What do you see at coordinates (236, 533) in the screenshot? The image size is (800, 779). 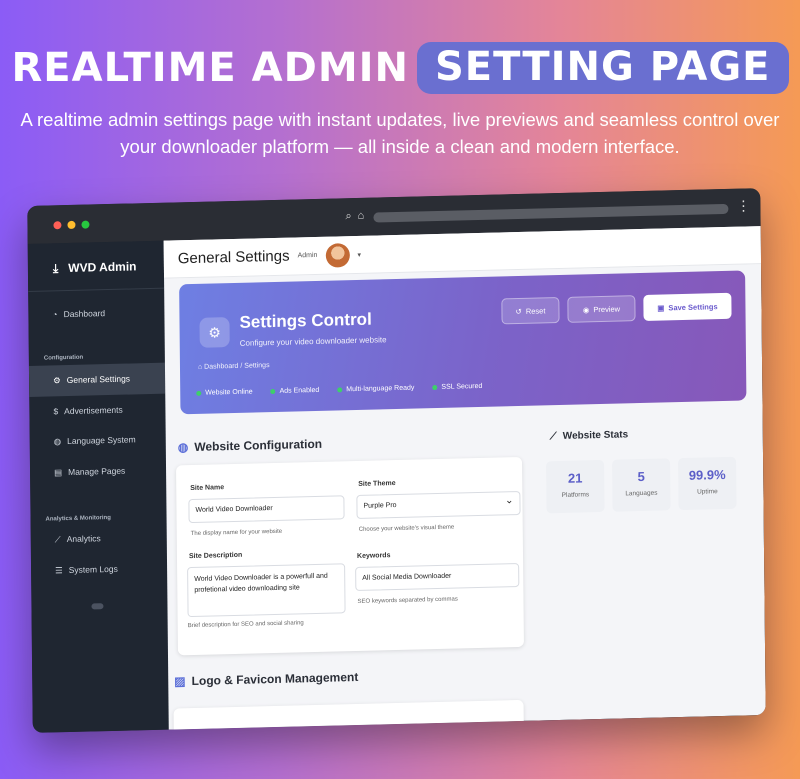 I see `site-name-hint: The display name for your website` at bounding box center [236, 533].